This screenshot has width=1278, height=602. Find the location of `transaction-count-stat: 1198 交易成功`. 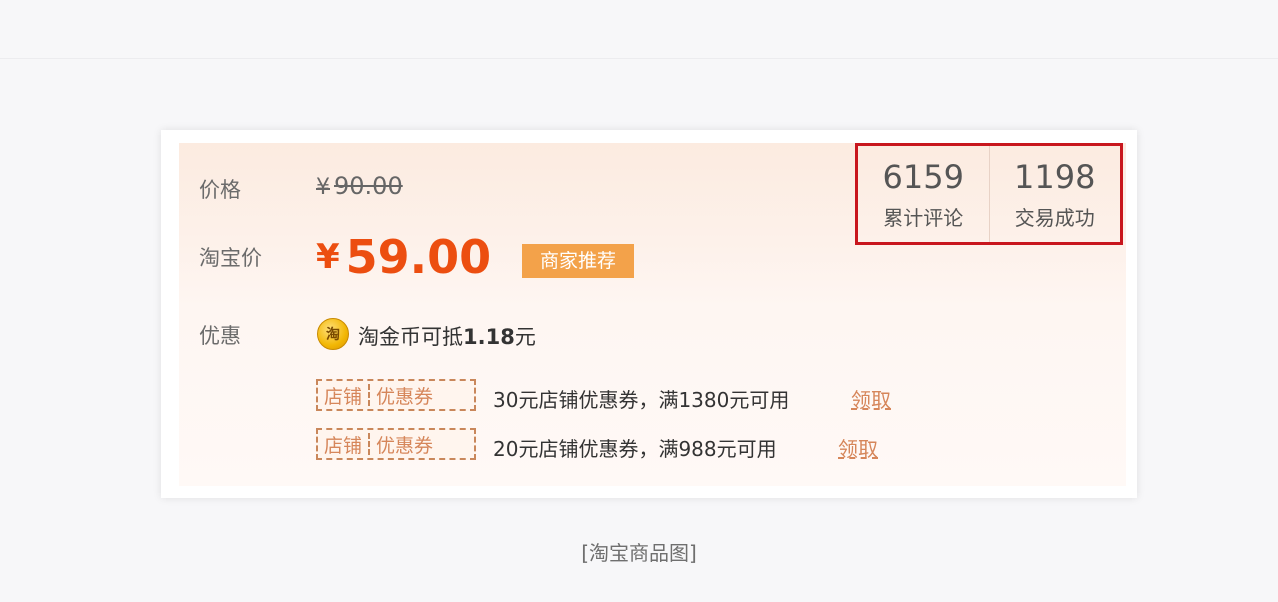

transaction-count-stat: 1198 交易成功 is located at coordinates (1054, 194).